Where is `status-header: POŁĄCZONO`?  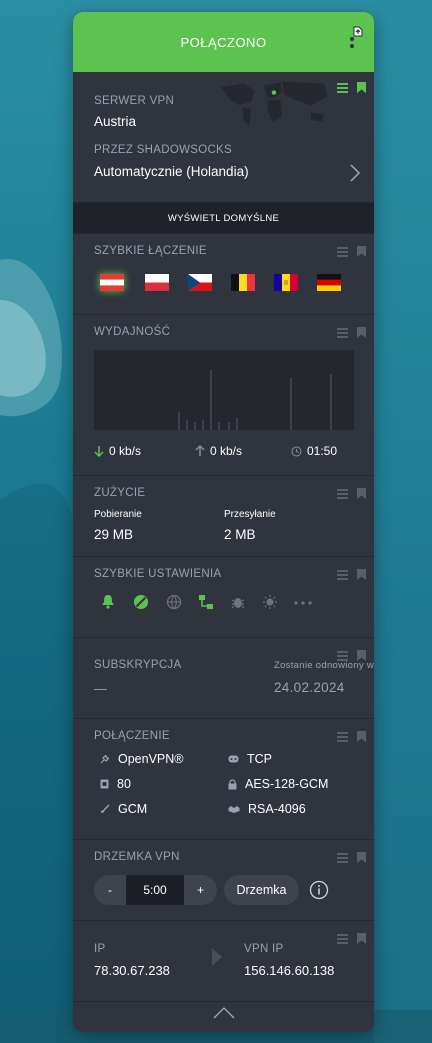 status-header: POŁĄCZONO is located at coordinates (223, 42).